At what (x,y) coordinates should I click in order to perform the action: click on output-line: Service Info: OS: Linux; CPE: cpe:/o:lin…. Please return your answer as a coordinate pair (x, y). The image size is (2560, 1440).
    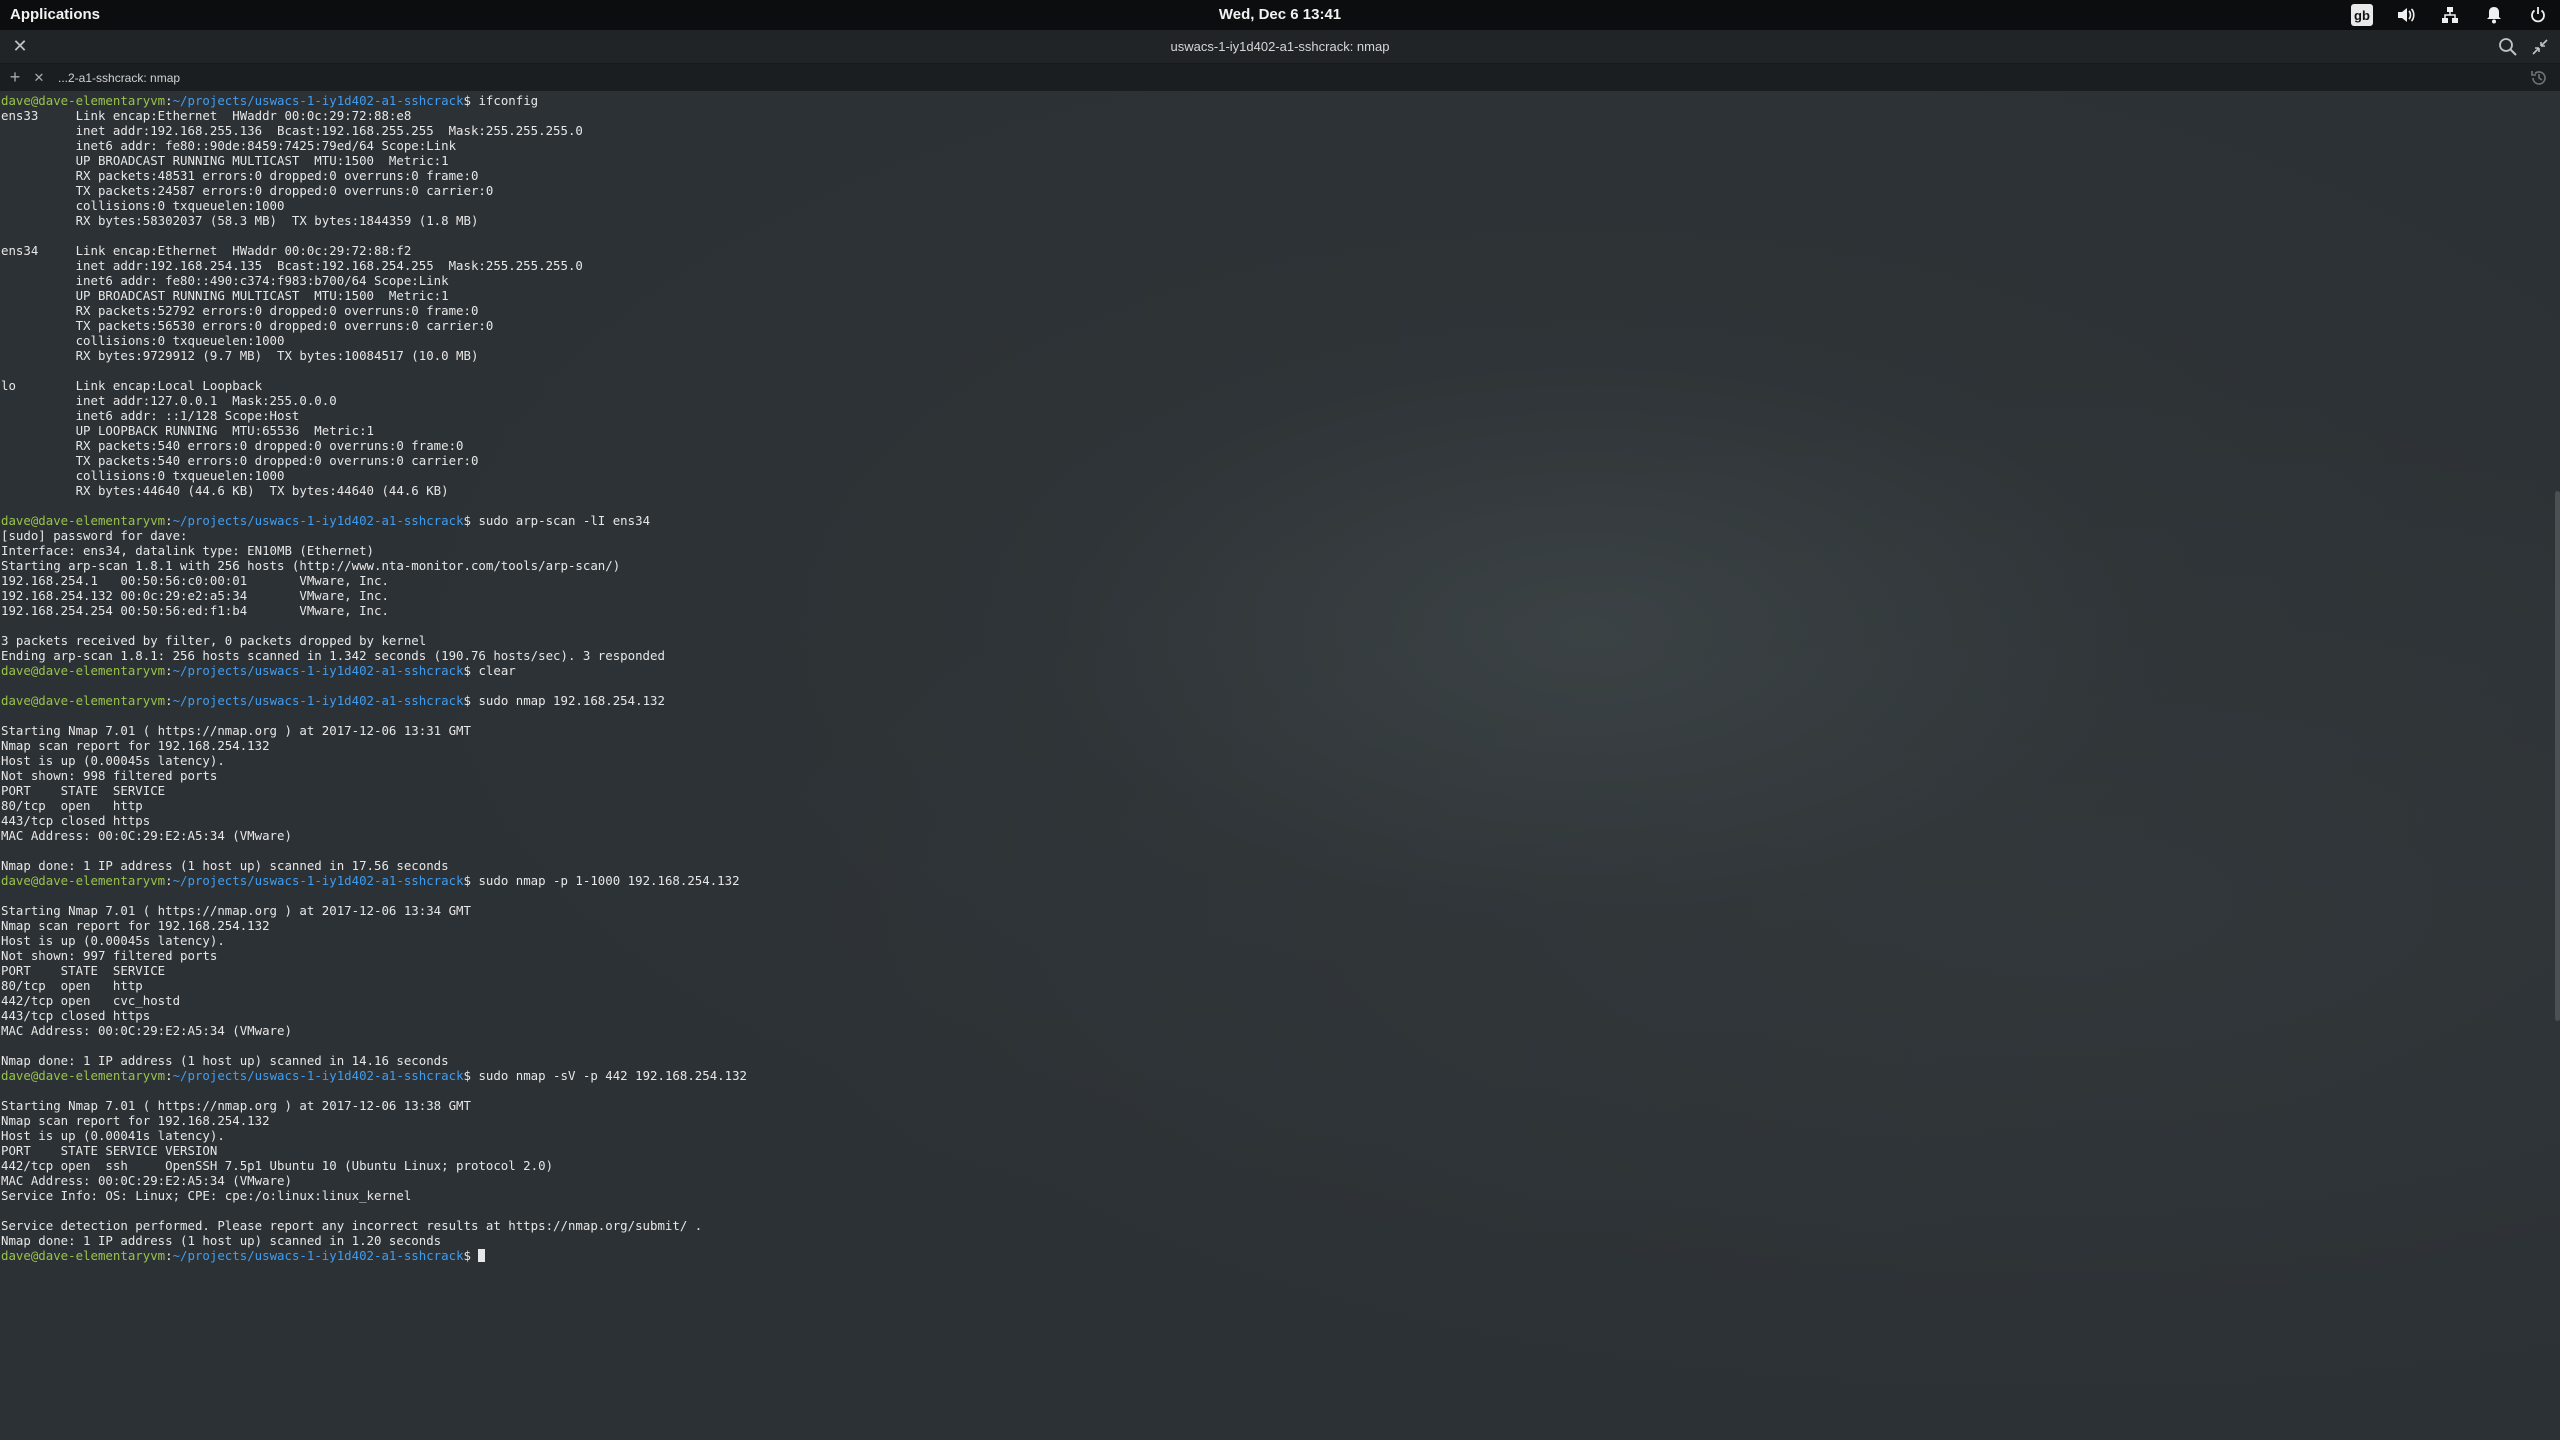
    Looking at the image, I should click on (206, 1195).